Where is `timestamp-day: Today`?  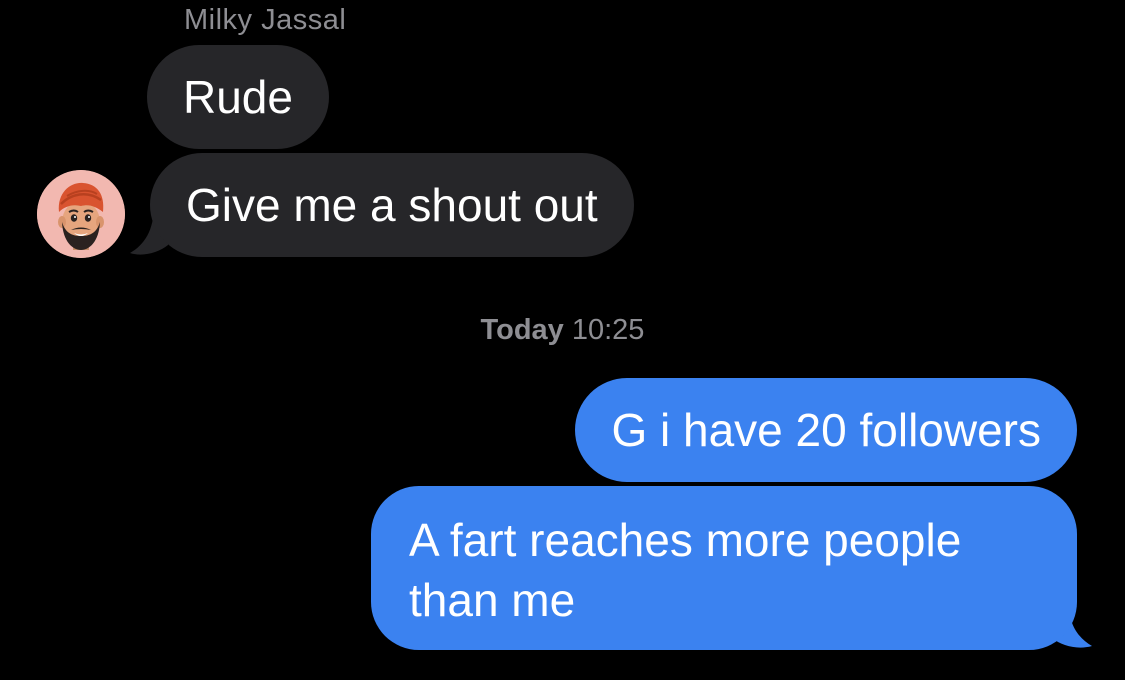 timestamp-day: Today is located at coordinates (522, 330).